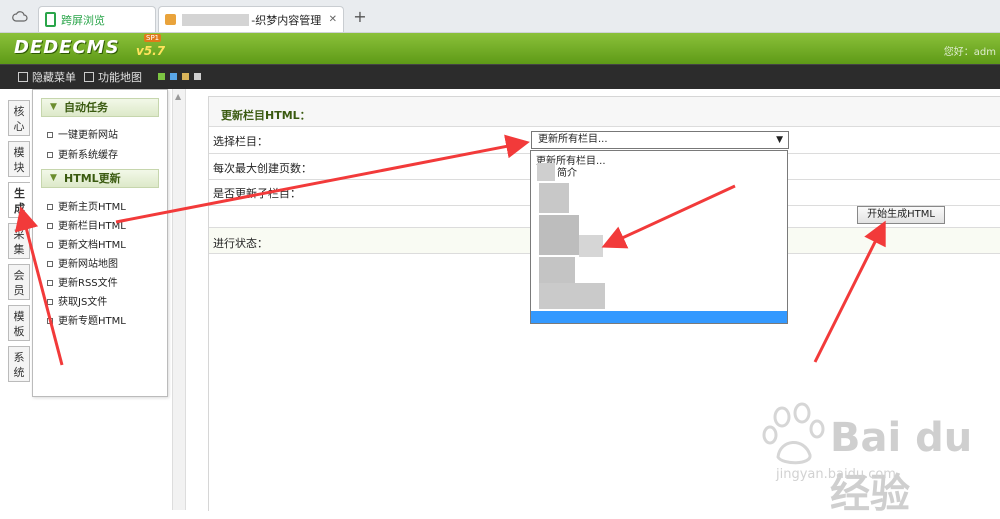 This screenshot has height=519, width=1000. Describe the element at coordinates (849, 291) in the screenshot. I see `arrow-to-start-button` at that location.